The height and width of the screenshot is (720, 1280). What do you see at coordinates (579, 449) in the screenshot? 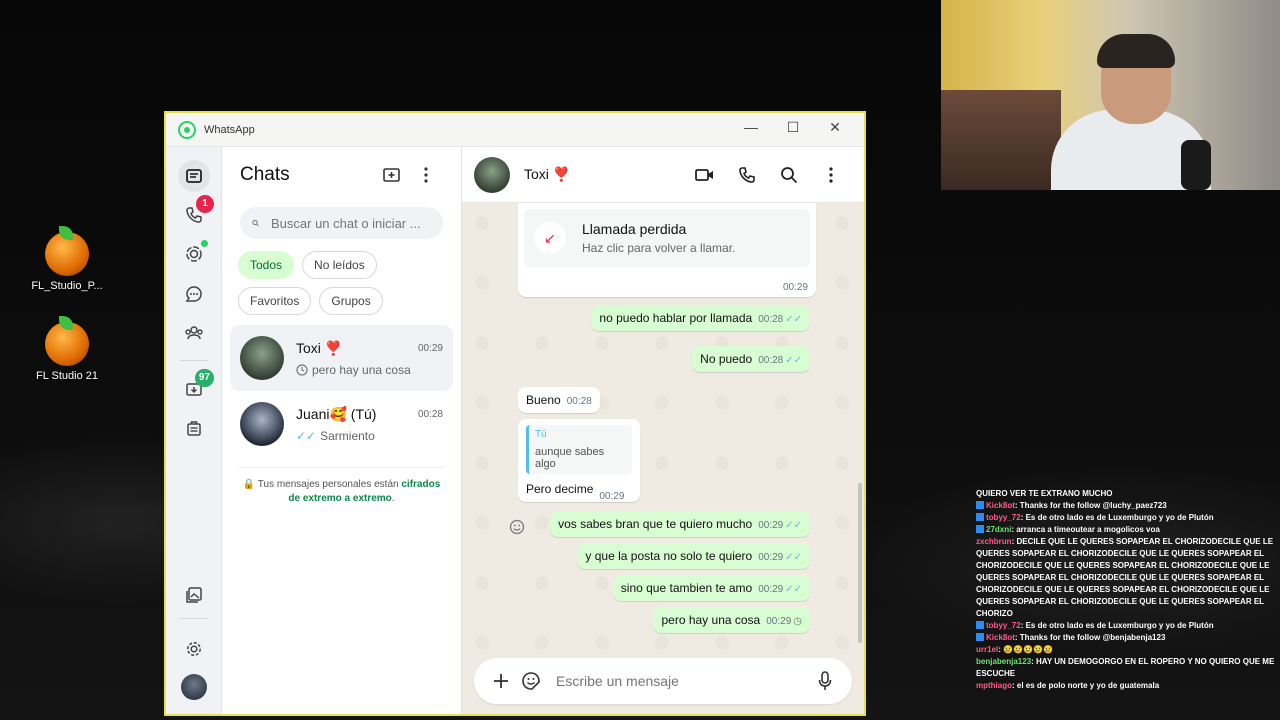
I see `quoted-message: Tú aunque sabes algo` at bounding box center [579, 449].